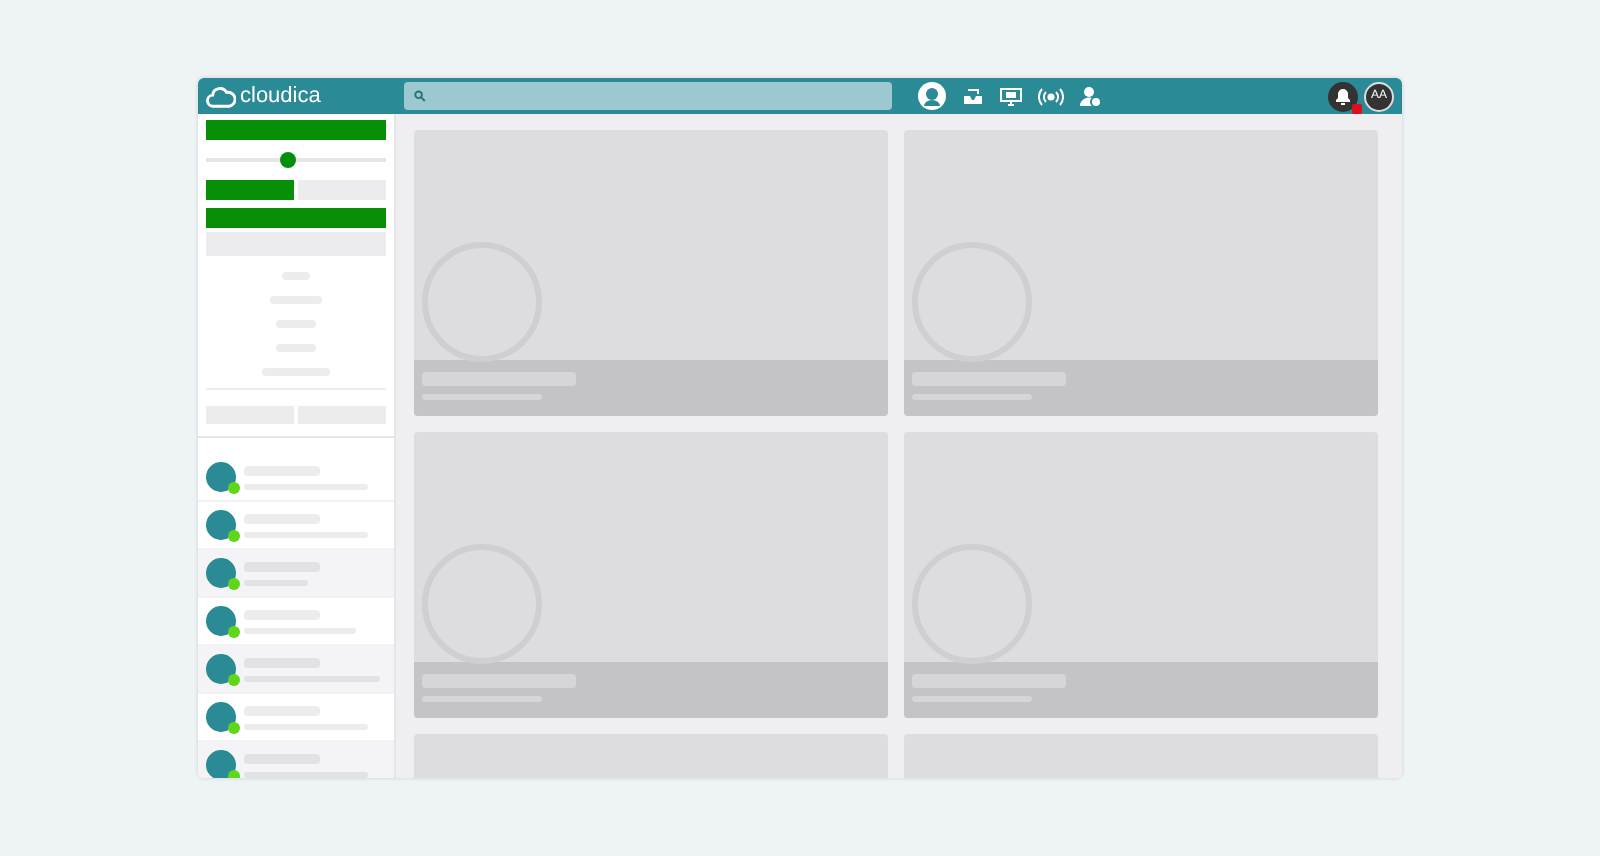  What do you see at coordinates (221, 96) in the screenshot?
I see `cloud-icon` at bounding box center [221, 96].